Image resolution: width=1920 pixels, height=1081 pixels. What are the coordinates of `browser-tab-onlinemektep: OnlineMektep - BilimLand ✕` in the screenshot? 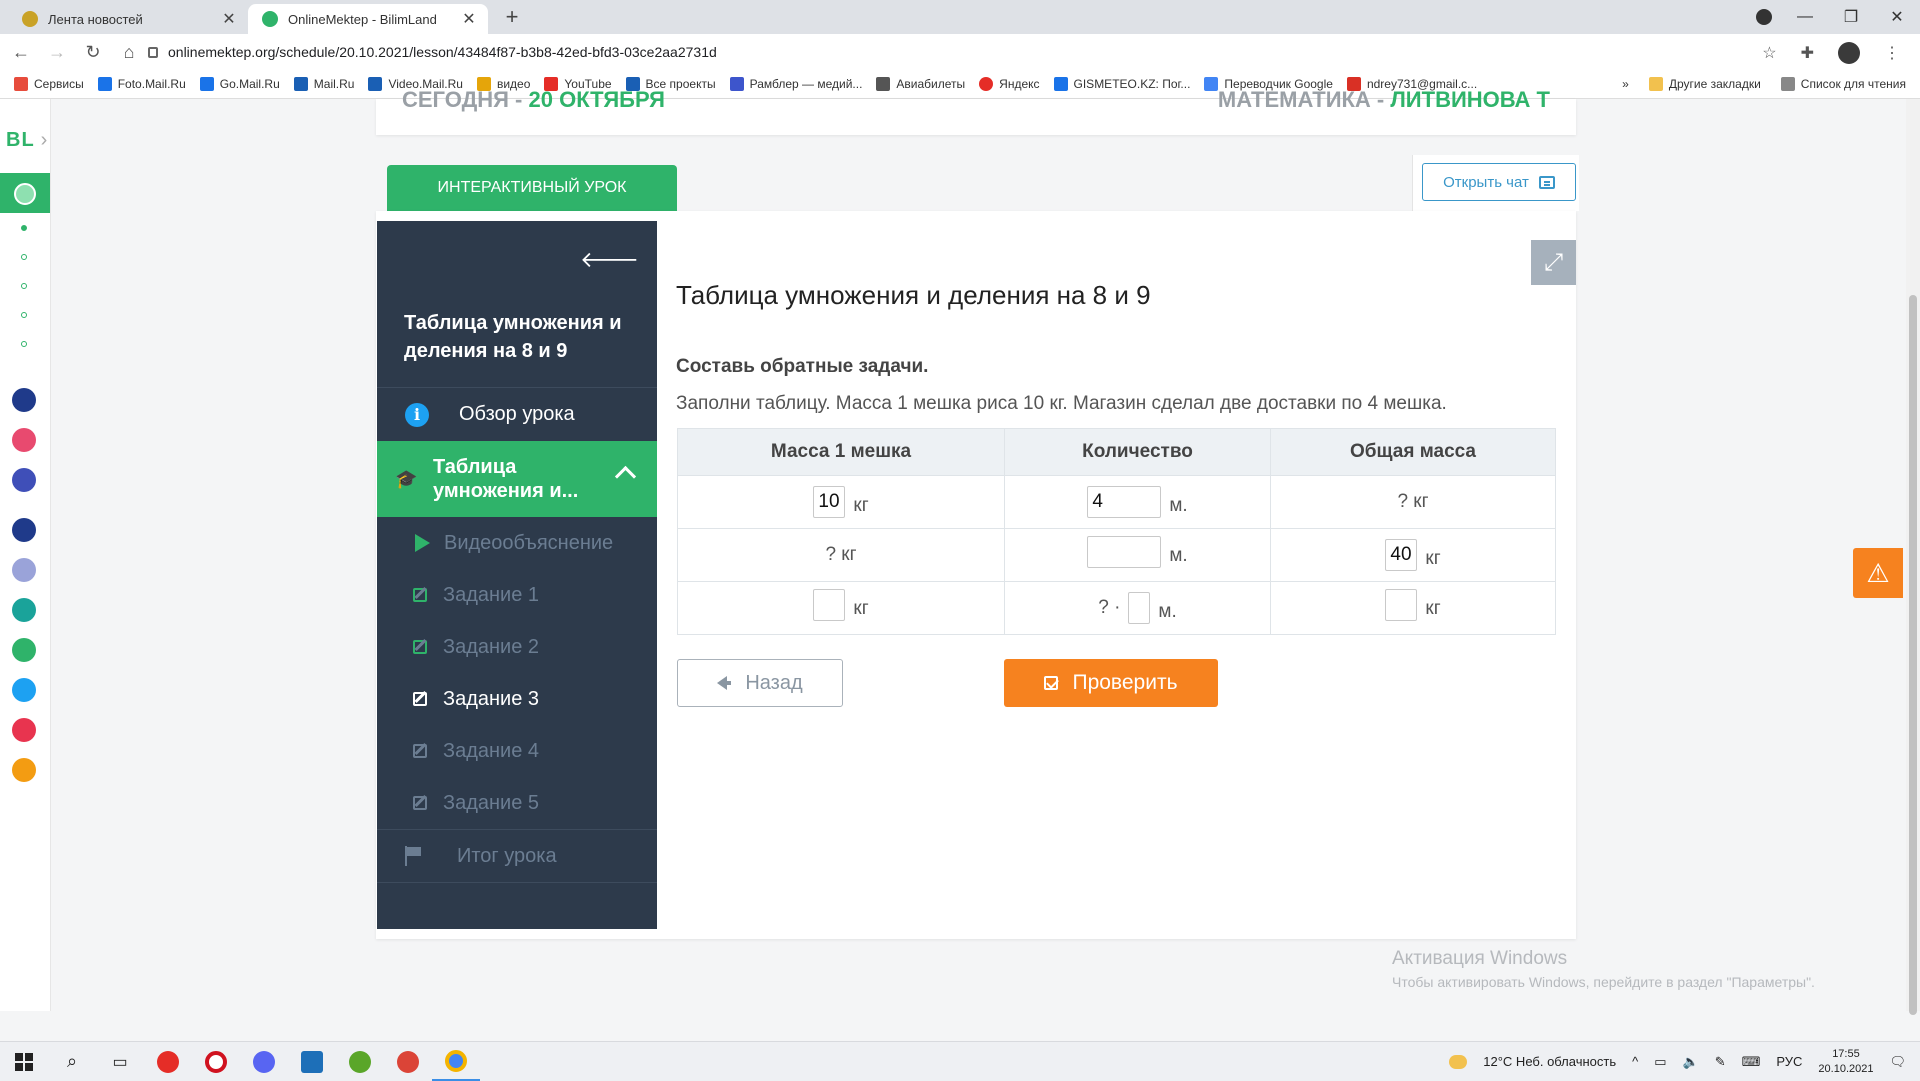 It's located at (368, 19).